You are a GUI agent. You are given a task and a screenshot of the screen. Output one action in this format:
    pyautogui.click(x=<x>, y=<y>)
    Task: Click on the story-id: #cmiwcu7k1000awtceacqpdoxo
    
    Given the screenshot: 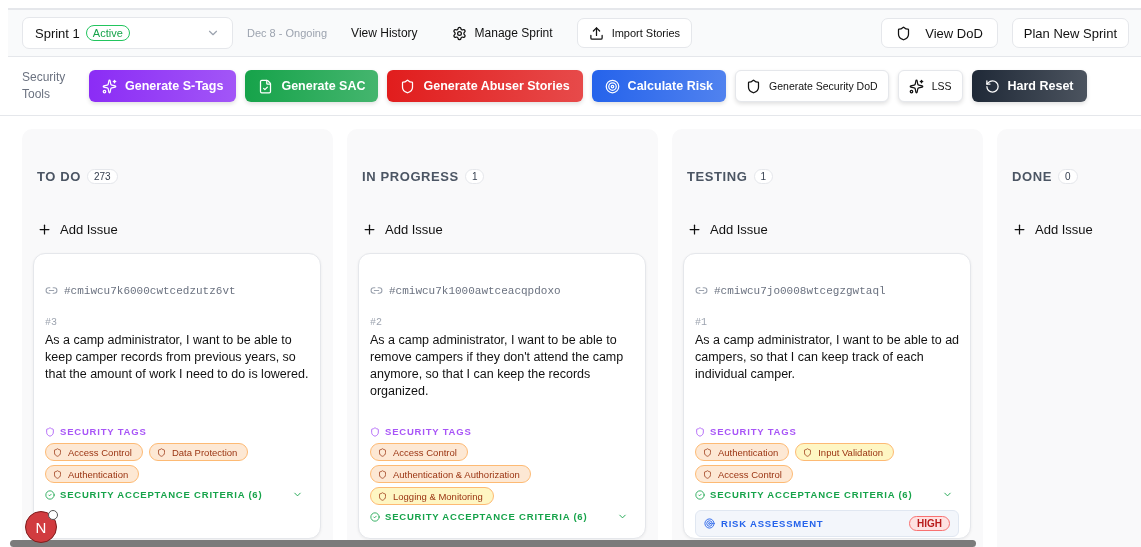 What is the action you would take?
    pyautogui.click(x=475, y=290)
    